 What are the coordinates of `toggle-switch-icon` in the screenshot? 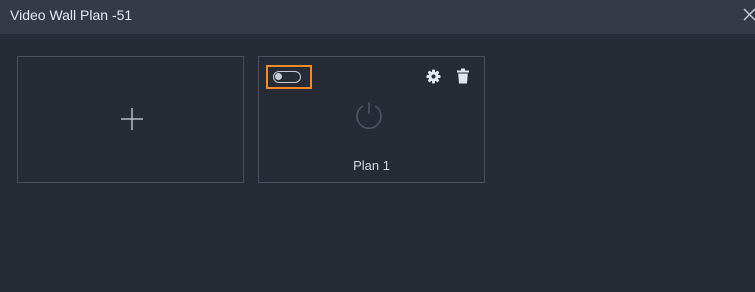 It's located at (287, 77).